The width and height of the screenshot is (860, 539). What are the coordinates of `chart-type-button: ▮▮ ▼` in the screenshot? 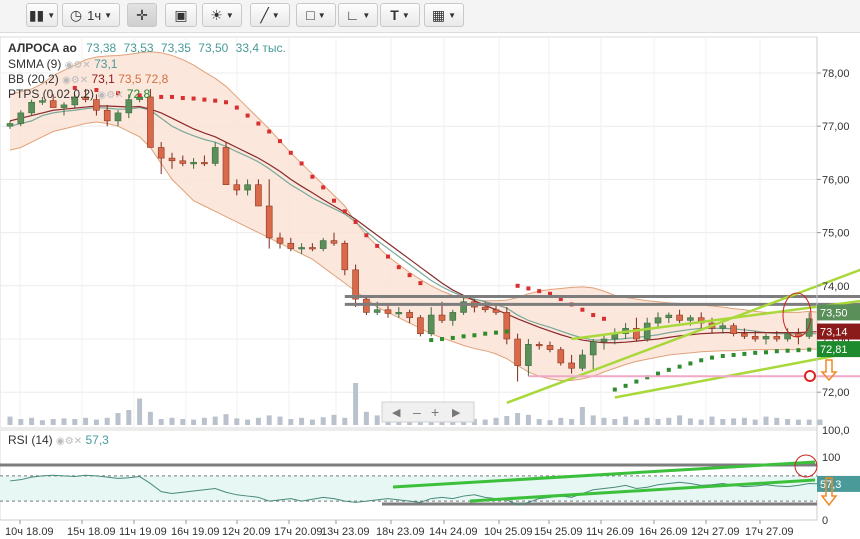 It's located at (42, 15).